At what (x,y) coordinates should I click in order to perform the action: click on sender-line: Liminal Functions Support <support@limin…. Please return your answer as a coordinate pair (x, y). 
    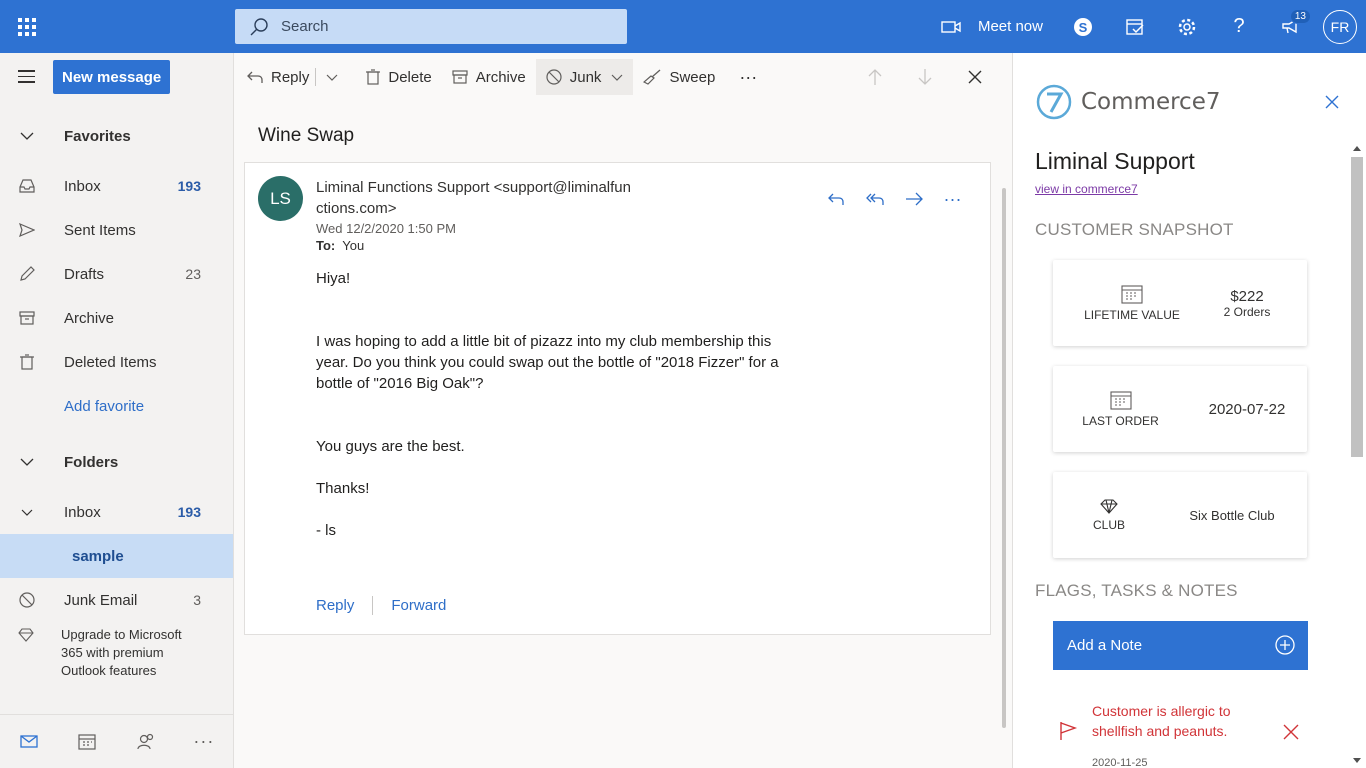
    Looking at the image, I should click on (473, 187).